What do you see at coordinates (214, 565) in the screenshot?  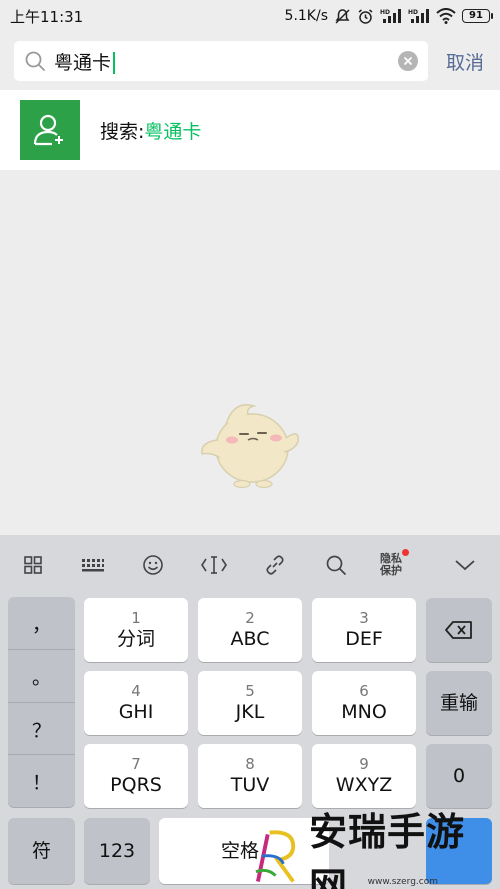 I see `cursor-icon` at bounding box center [214, 565].